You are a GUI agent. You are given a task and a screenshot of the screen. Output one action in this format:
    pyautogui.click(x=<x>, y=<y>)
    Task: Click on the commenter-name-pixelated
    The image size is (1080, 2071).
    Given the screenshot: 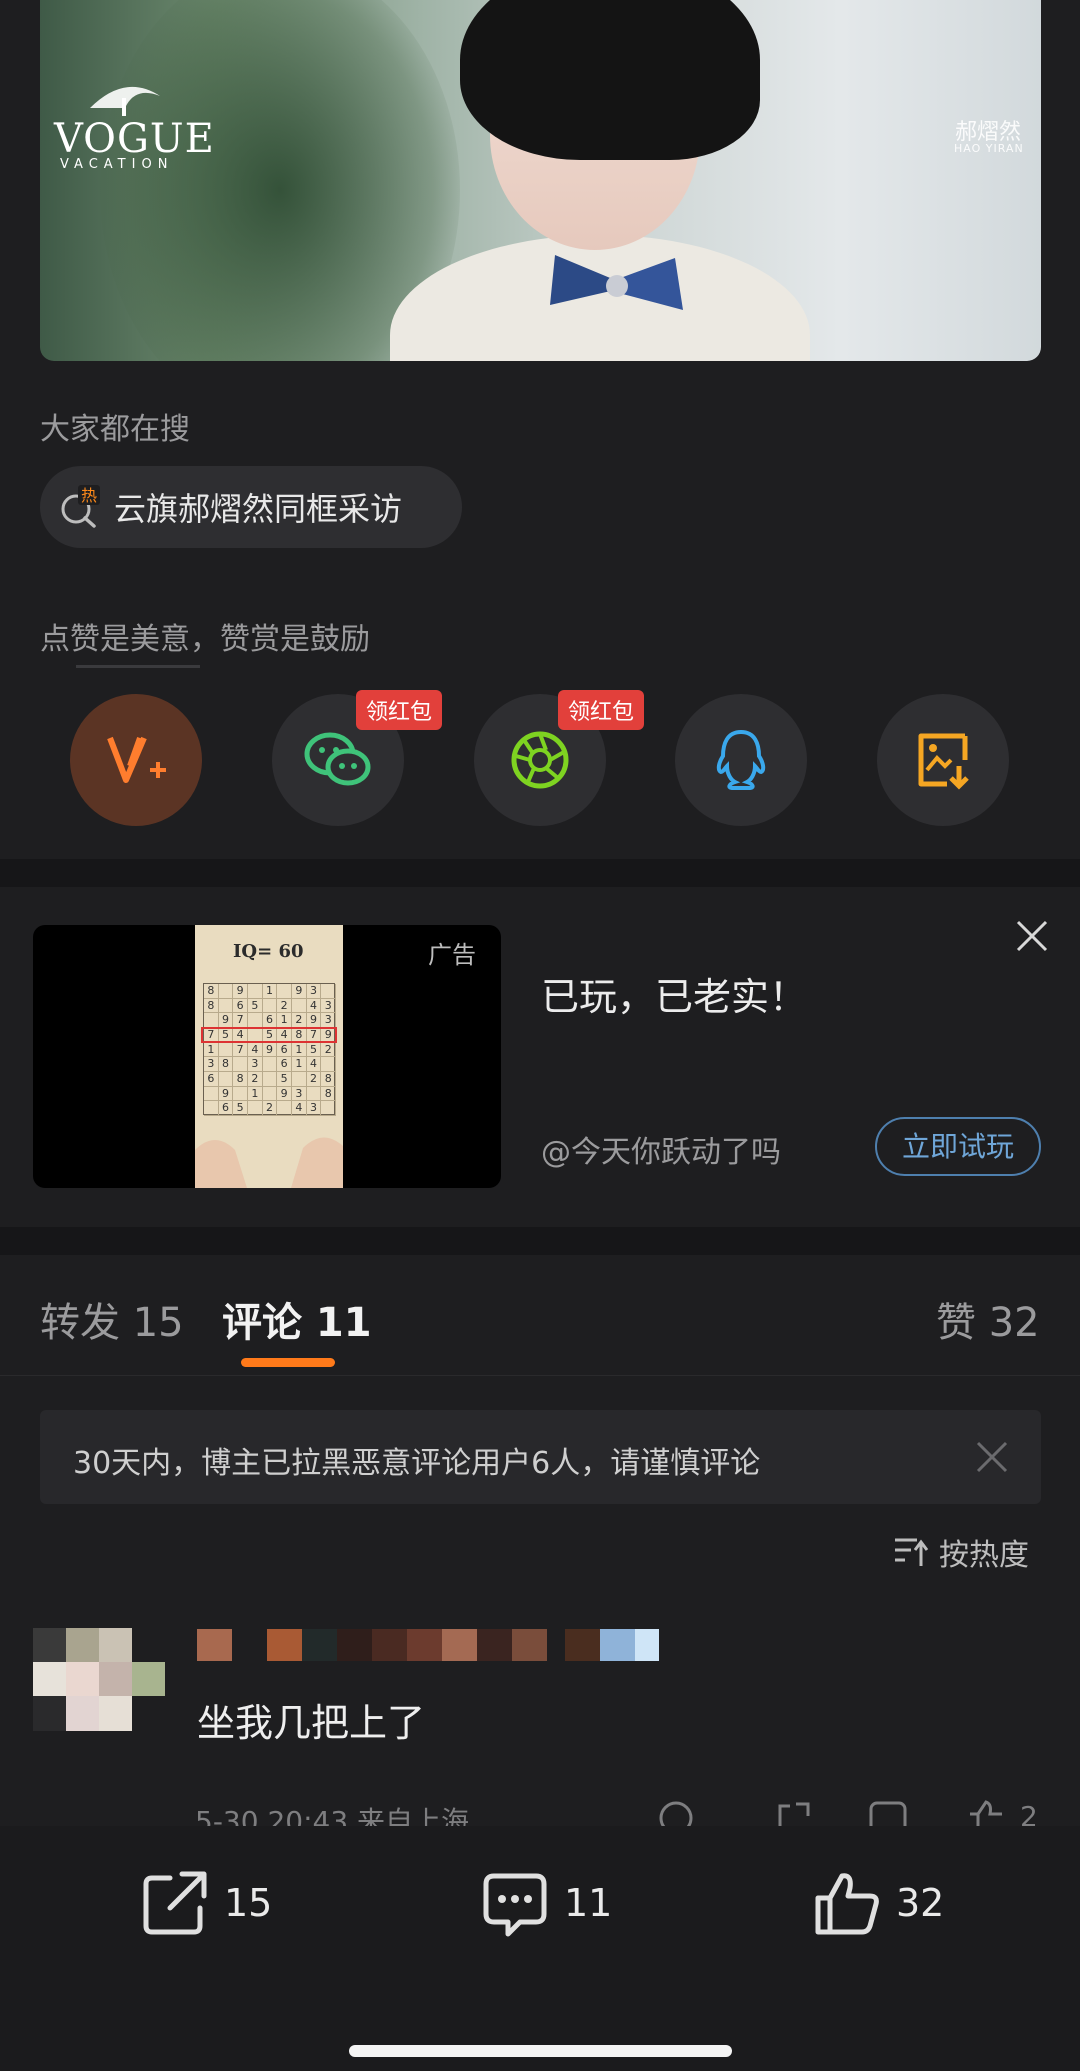 What is the action you would take?
    pyautogui.click(x=429, y=1644)
    